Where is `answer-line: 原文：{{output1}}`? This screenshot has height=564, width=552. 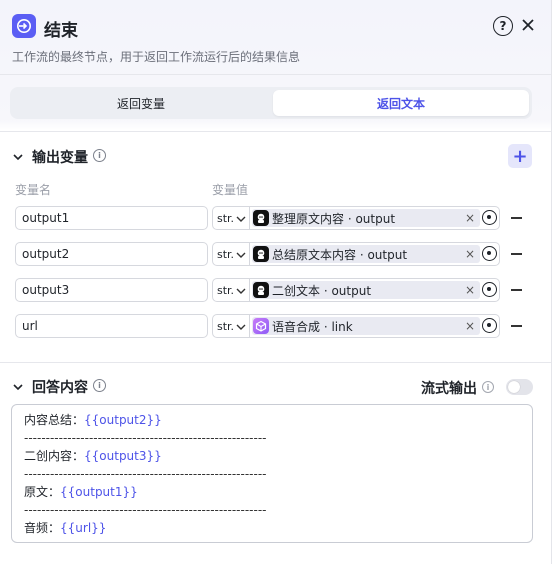
answer-line: 原文：{{output1}} is located at coordinates (272, 492).